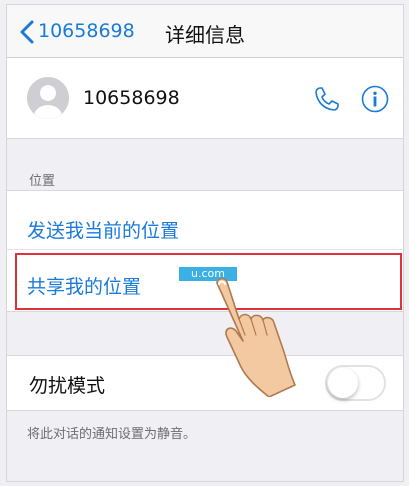 Image resolution: width=409 pixels, height=486 pixels. What do you see at coordinates (27, 32) in the screenshot?
I see `chevron-left-icon` at bounding box center [27, 32].